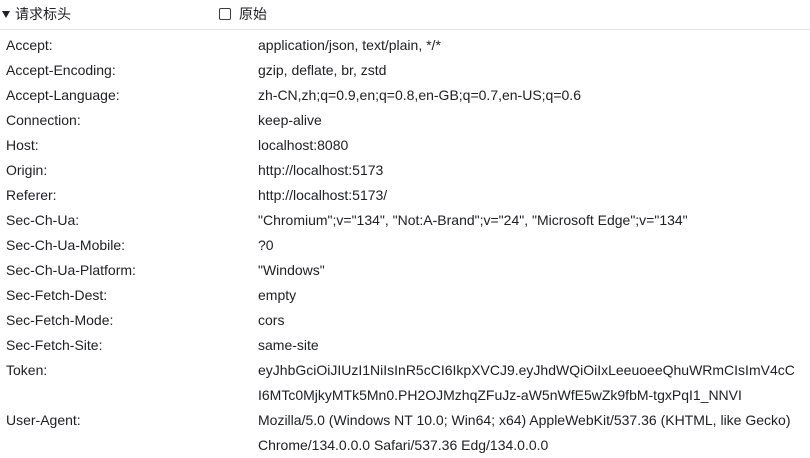 Image resolution: width=810 pixels, height=458 pixels. I want to click on header-name: Sec-Fetch-Dest:, so click(57, 295).